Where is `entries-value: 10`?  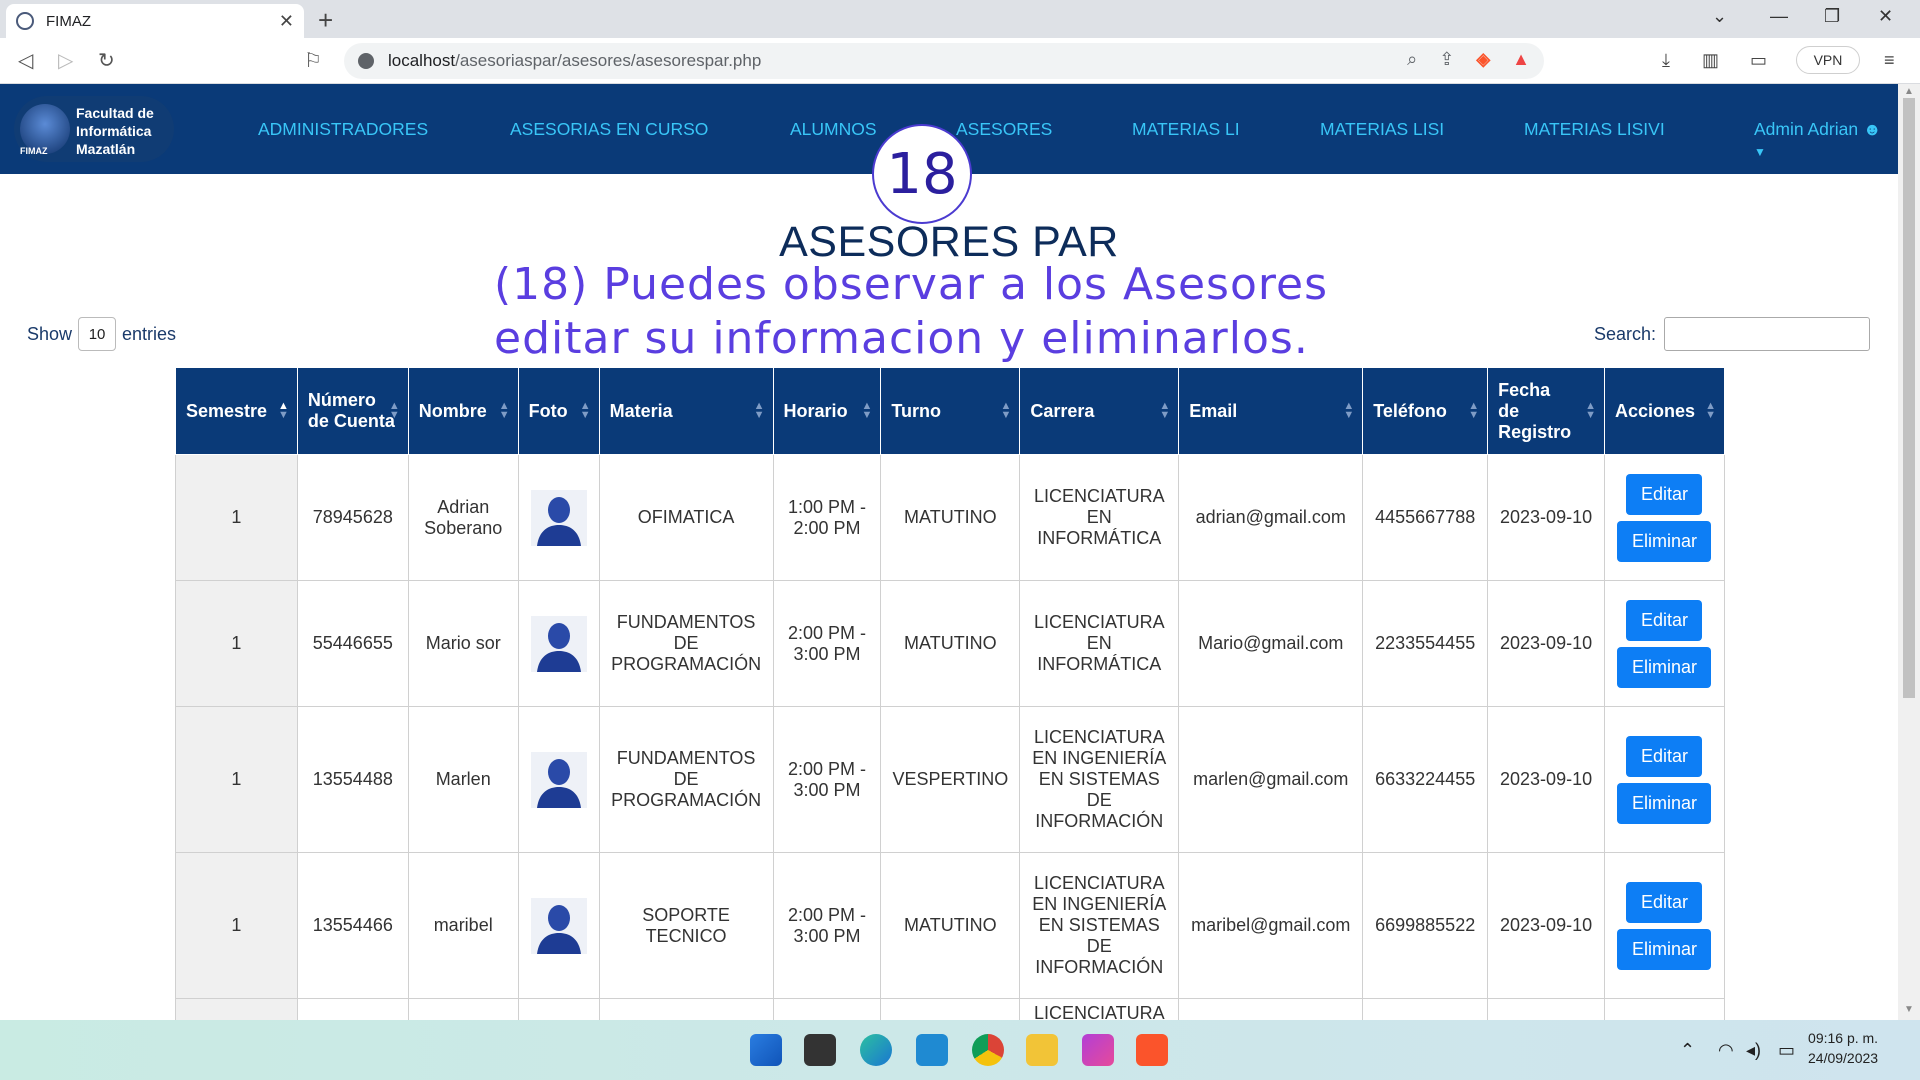 entries-value: 10 is located at coordinates (97, 334).